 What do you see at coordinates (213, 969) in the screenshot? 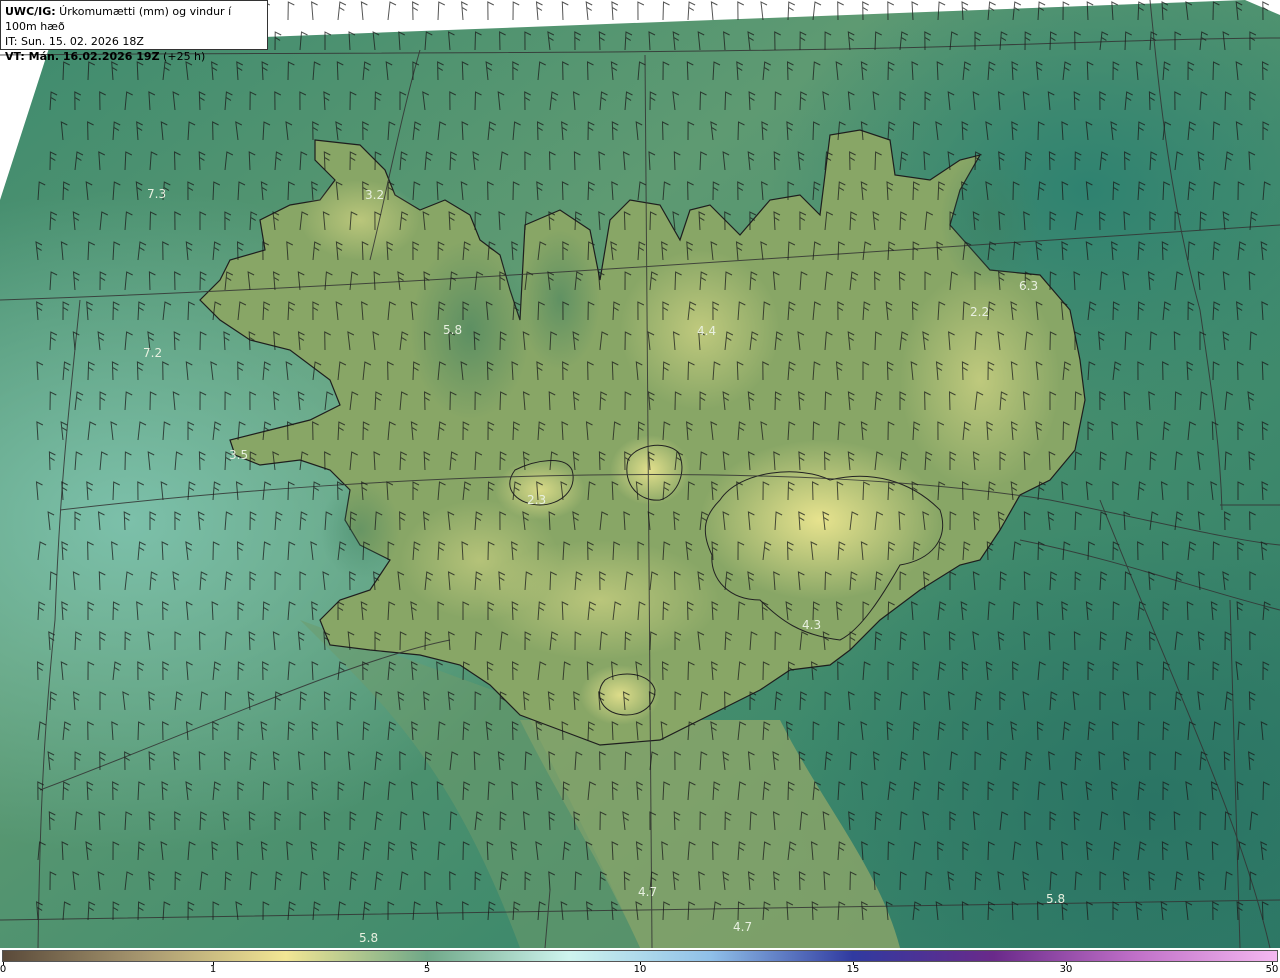
I see `colorbar-tick-label: 1` at bounding box center [213, 969].